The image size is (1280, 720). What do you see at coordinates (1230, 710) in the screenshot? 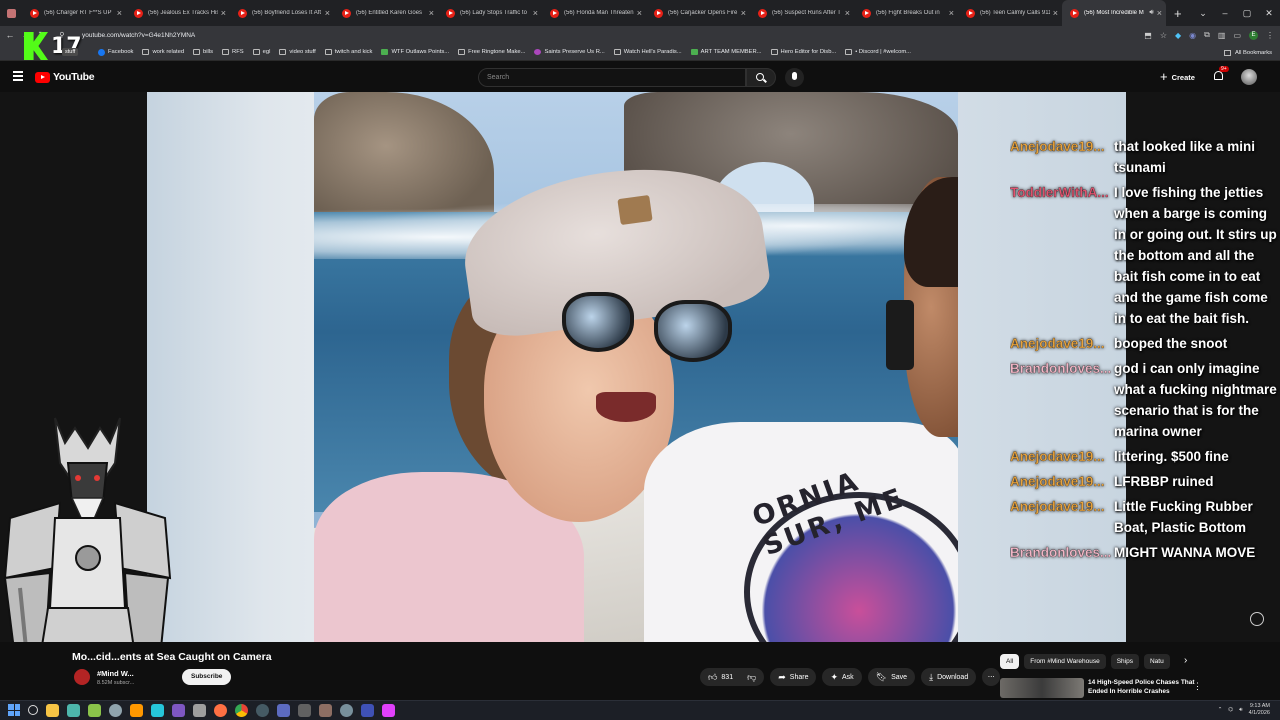
I see `network-icon: ⌬` at bounding box center [1230, 710].